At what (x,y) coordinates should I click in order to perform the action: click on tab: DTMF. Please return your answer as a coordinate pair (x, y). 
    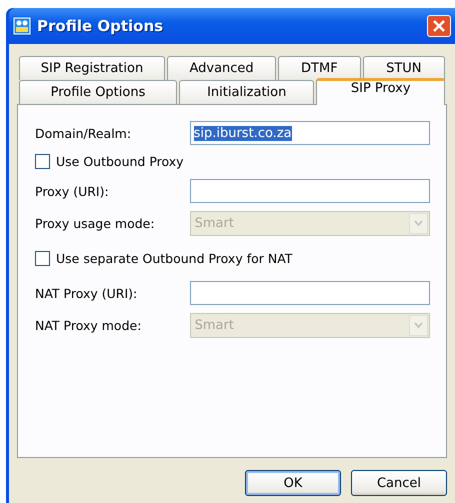
    Looking at the image, I should click on (319, 68).